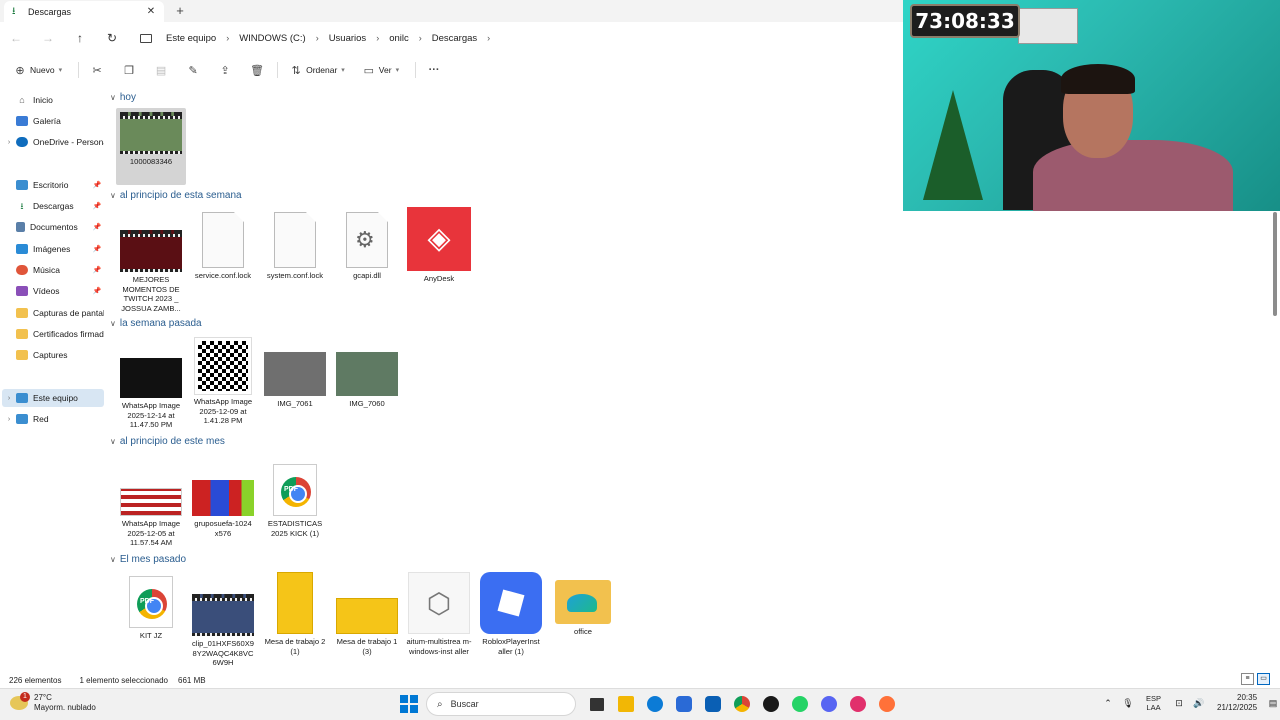 The image size is (1280, 720). I want to click on crumb-windows-c: WINDOWS (C:), so click(272, 38).